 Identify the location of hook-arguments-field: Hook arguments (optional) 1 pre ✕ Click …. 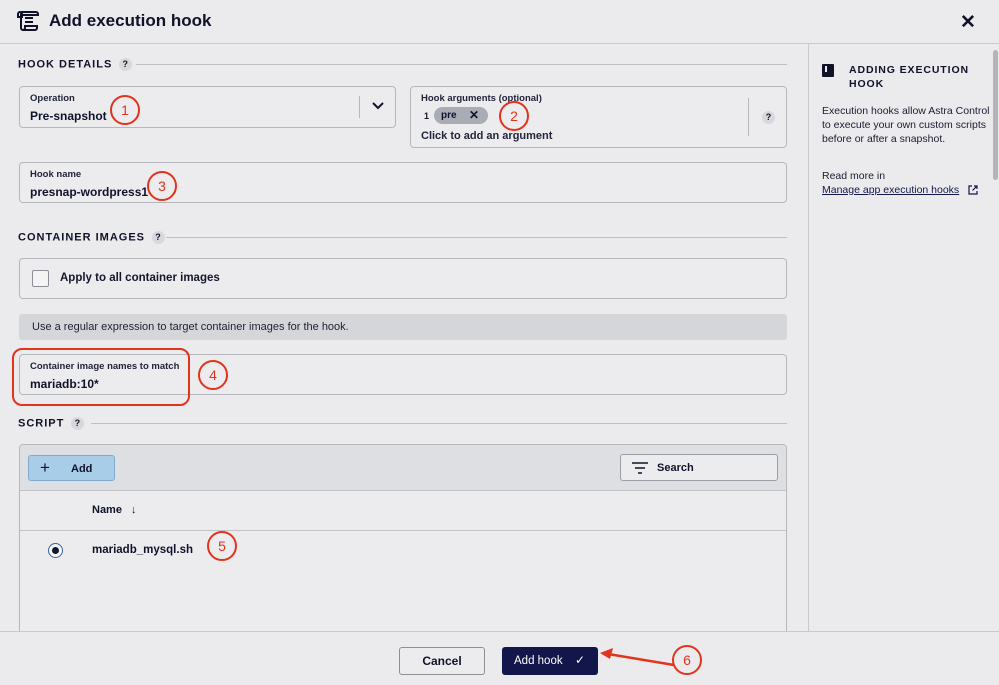
(598, 117).